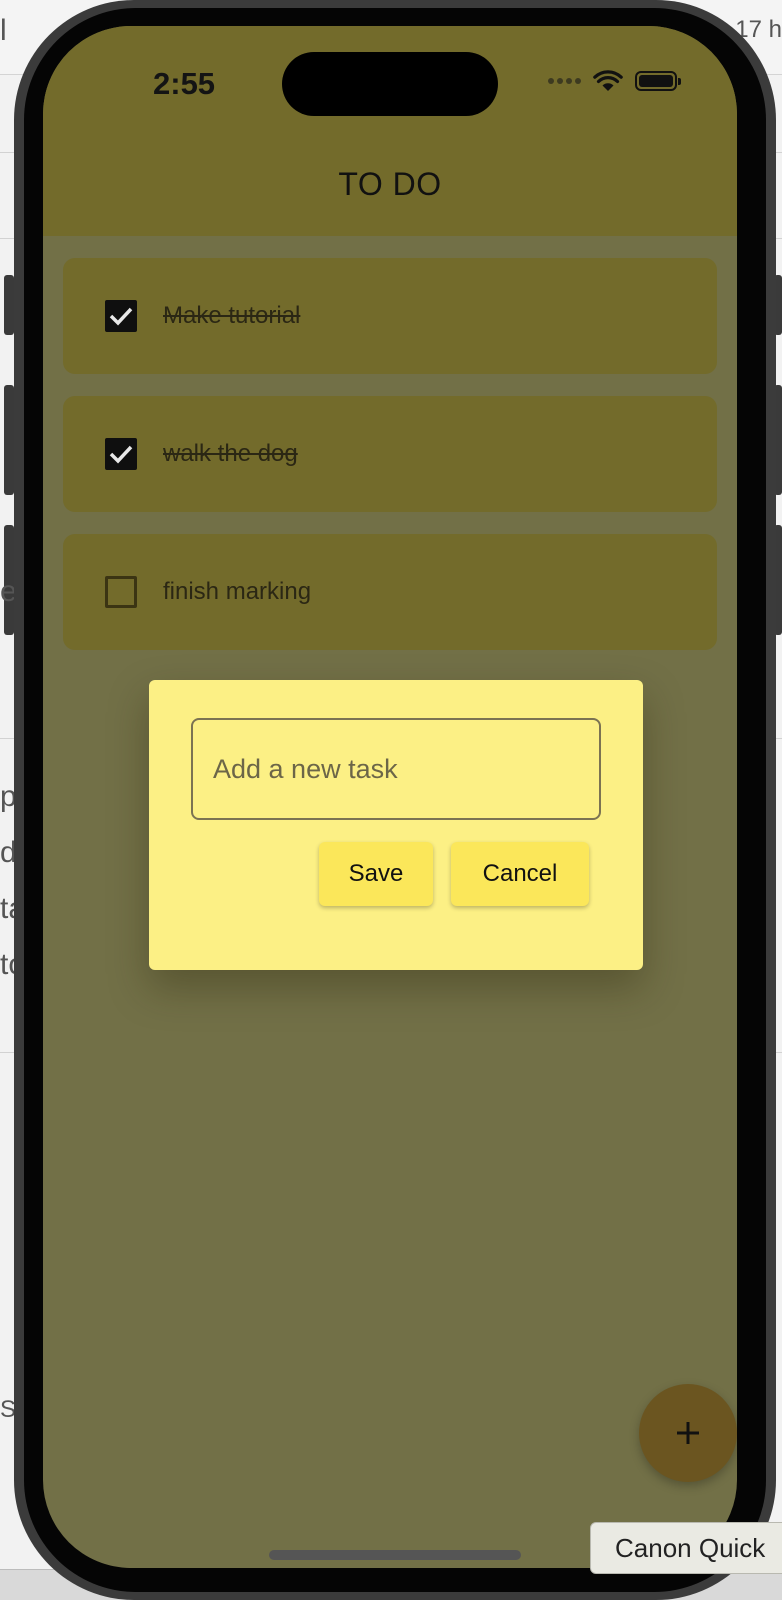  What do you see at coordinates (184, 83) in the screenshot?
I see `status-time: 2:55` at bounding box center [184, 83].